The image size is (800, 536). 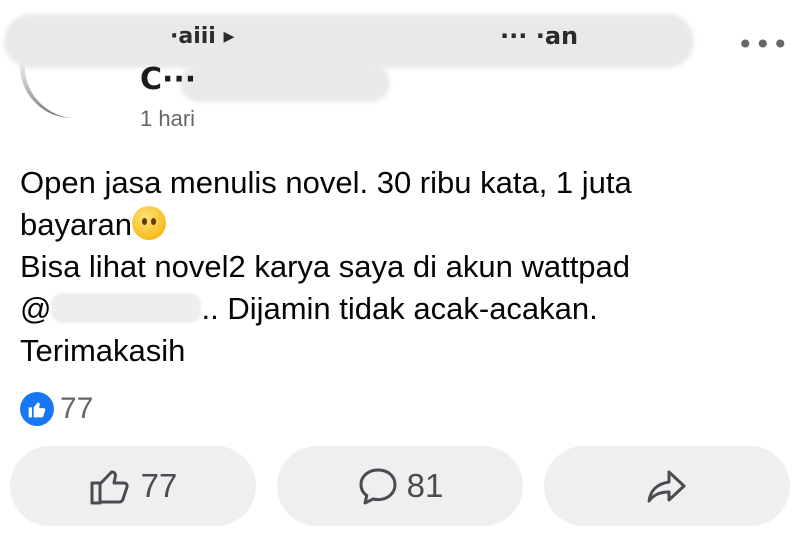 What do you see at coordinates (167, 119) in the screenshot?
I see `post-timestamp: 1 hari` at bounding box center [167, 119].